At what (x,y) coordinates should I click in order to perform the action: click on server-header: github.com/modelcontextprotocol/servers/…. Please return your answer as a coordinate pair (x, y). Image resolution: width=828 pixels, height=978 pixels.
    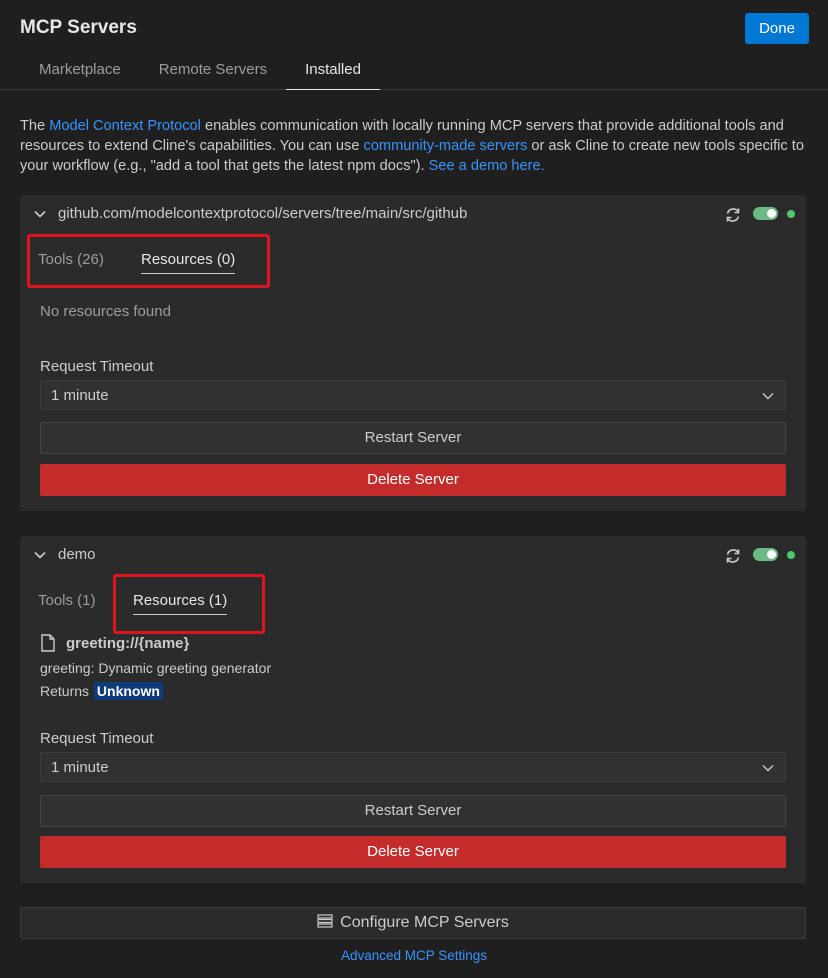
    Looking at the image, I should click on (413, 215).